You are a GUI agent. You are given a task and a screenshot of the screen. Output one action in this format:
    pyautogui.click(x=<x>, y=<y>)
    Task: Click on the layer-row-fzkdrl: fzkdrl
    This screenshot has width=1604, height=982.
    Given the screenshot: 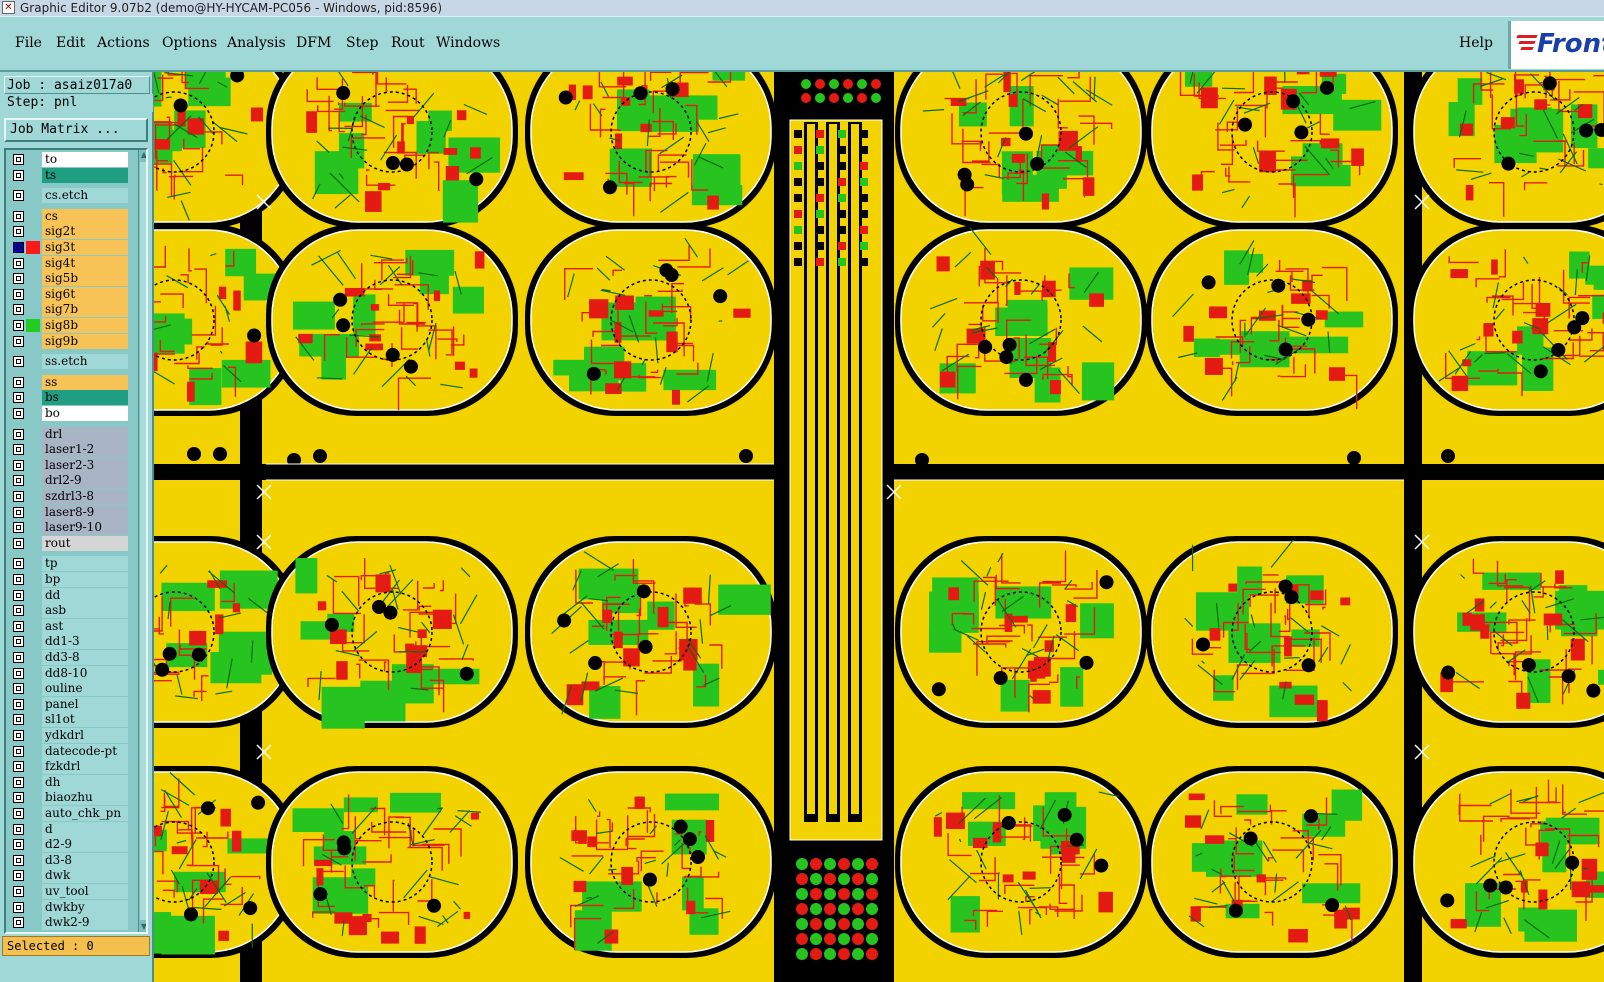 What is the action you would take?
    pyautogui.click(x=68, y=767)
    